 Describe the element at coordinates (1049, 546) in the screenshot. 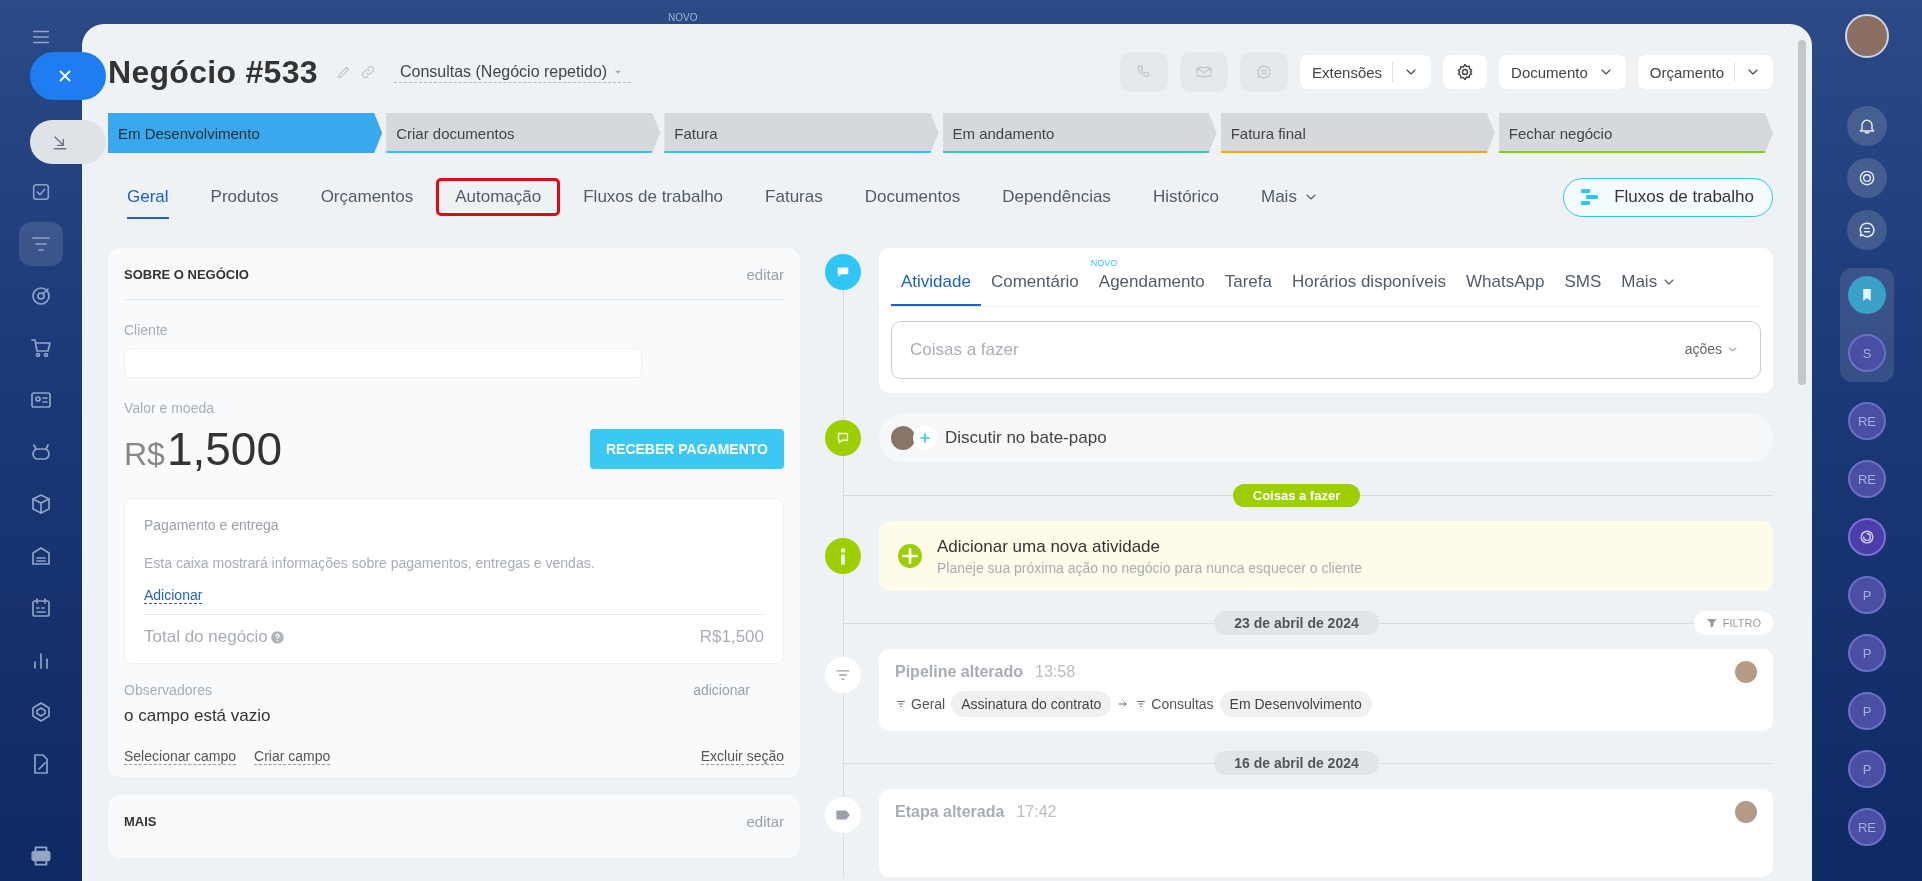

I see `new-activity-title: Adicionar uma nova atividade` at that location.